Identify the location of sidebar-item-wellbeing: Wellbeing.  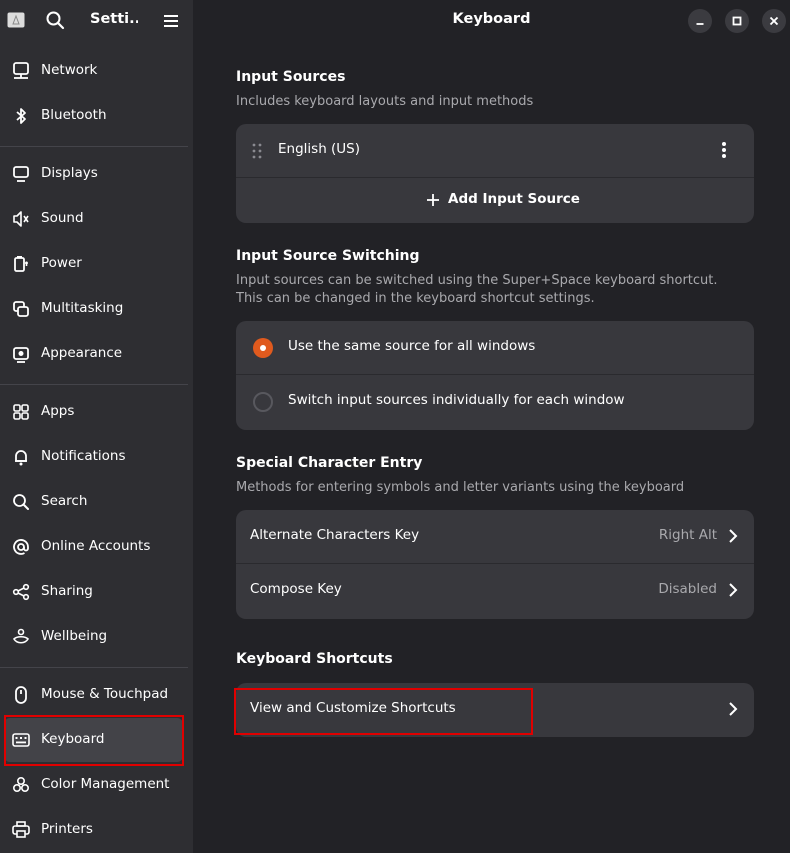
(94, 637).